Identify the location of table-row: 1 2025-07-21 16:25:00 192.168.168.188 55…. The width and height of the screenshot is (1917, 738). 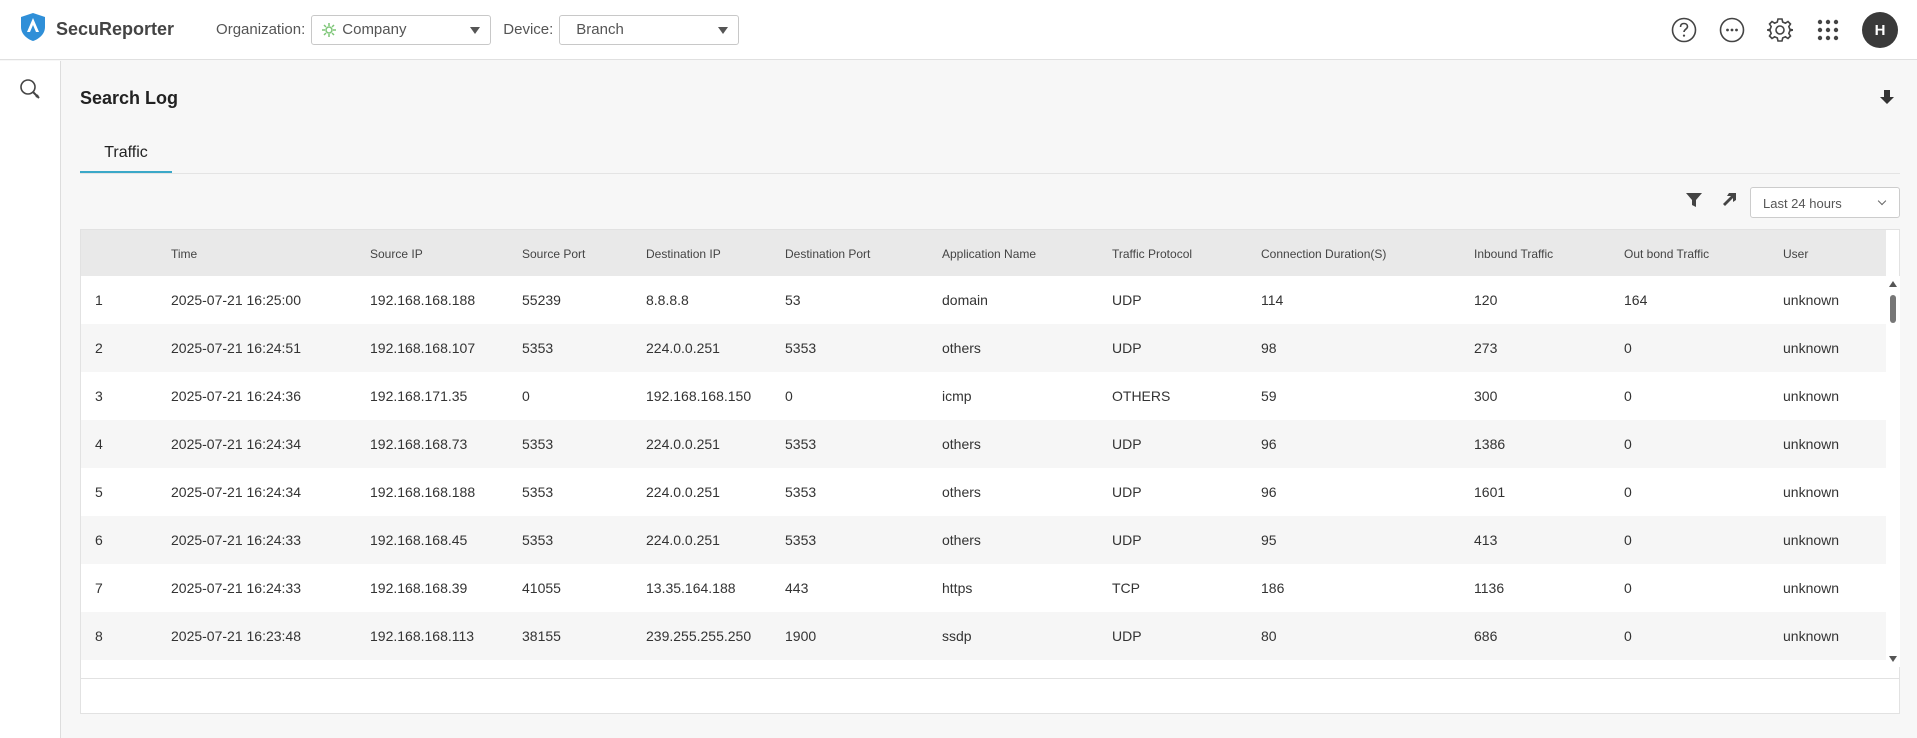
(983, 300).